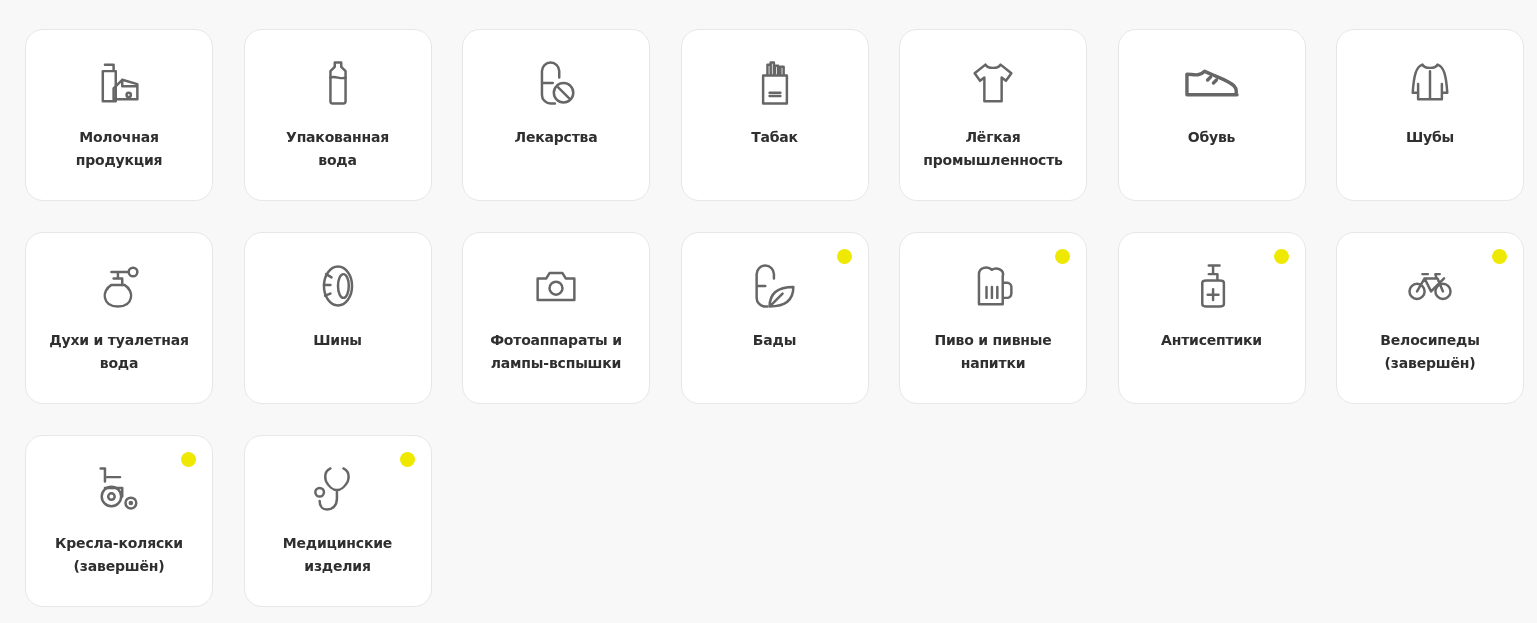  Describe the element at coordinates (1211, 115) in the screenshot. I see `category-card: Обувь` at that location.